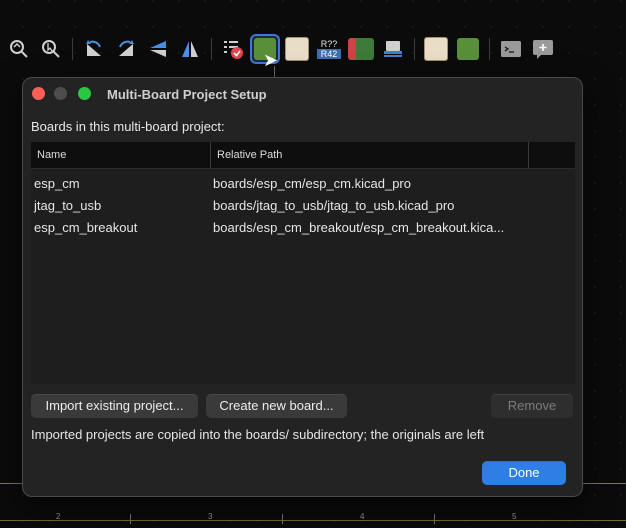  I want to click on annotate-icon: R?? R42, so click(329, 49).